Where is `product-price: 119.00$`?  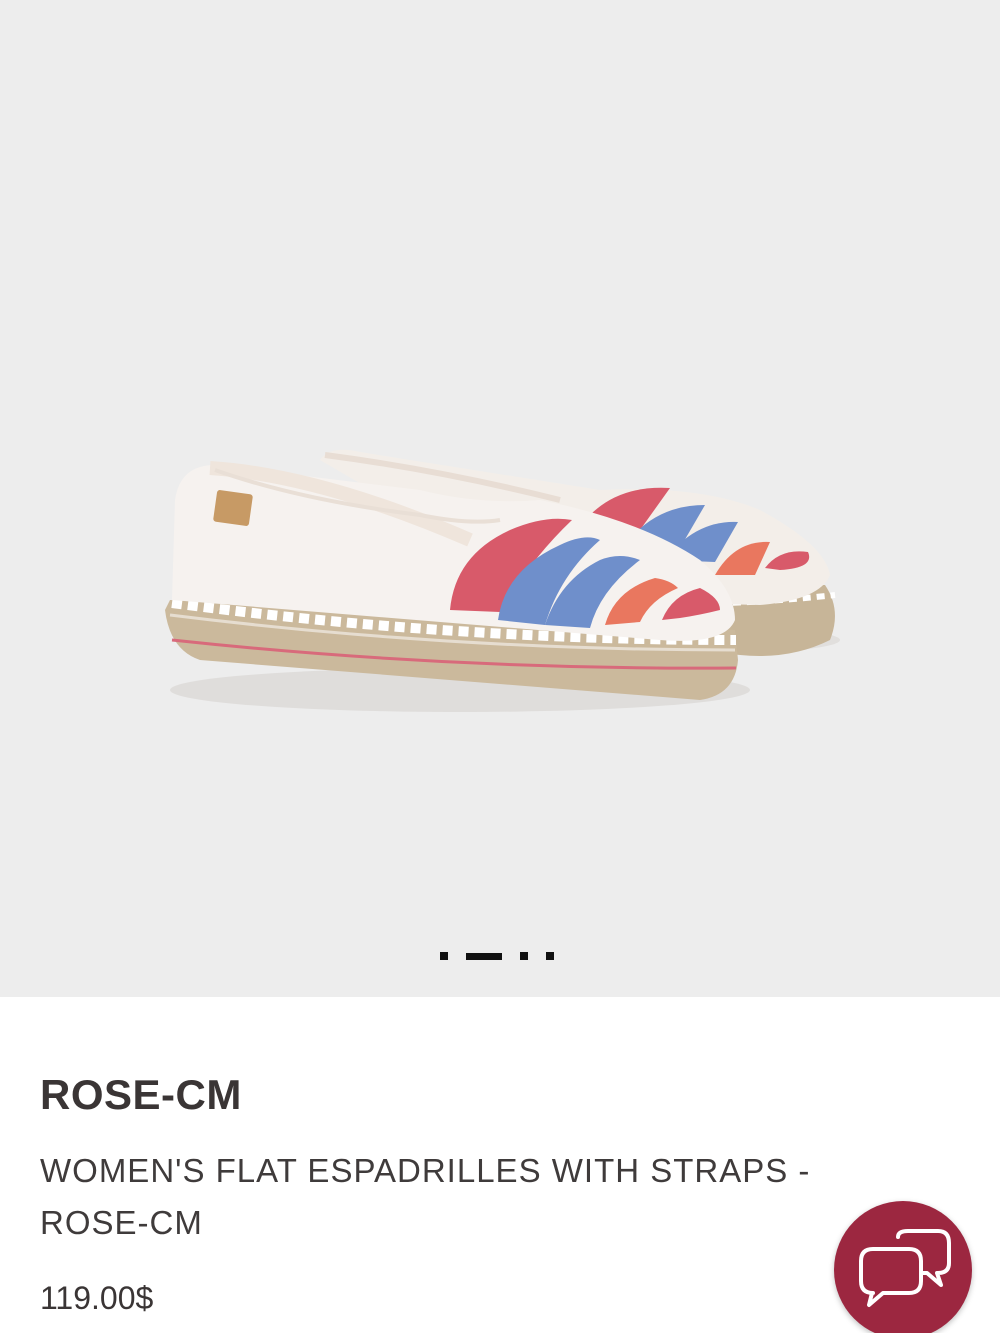
product-price: 119.00$ is located at coordinates (97, 1298).